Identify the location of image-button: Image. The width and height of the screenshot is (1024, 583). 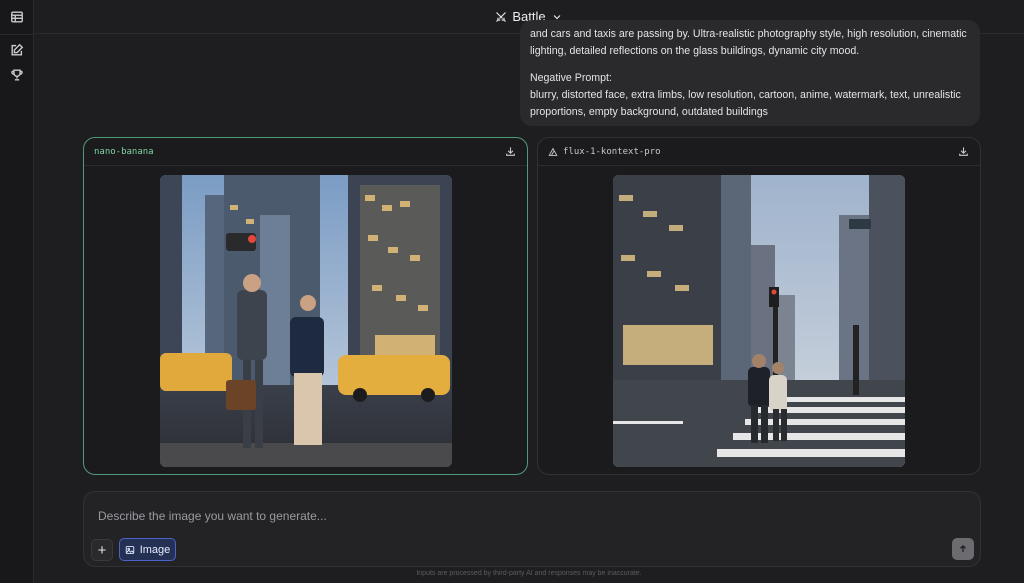
(147, 549).